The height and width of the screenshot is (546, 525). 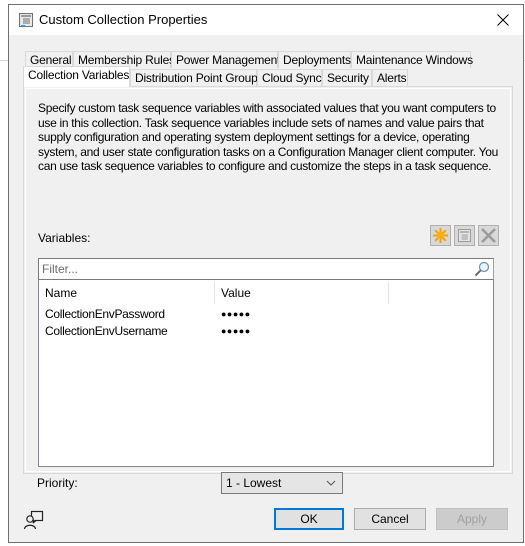 I want to click on search-icon, so click(x=482, y=269).